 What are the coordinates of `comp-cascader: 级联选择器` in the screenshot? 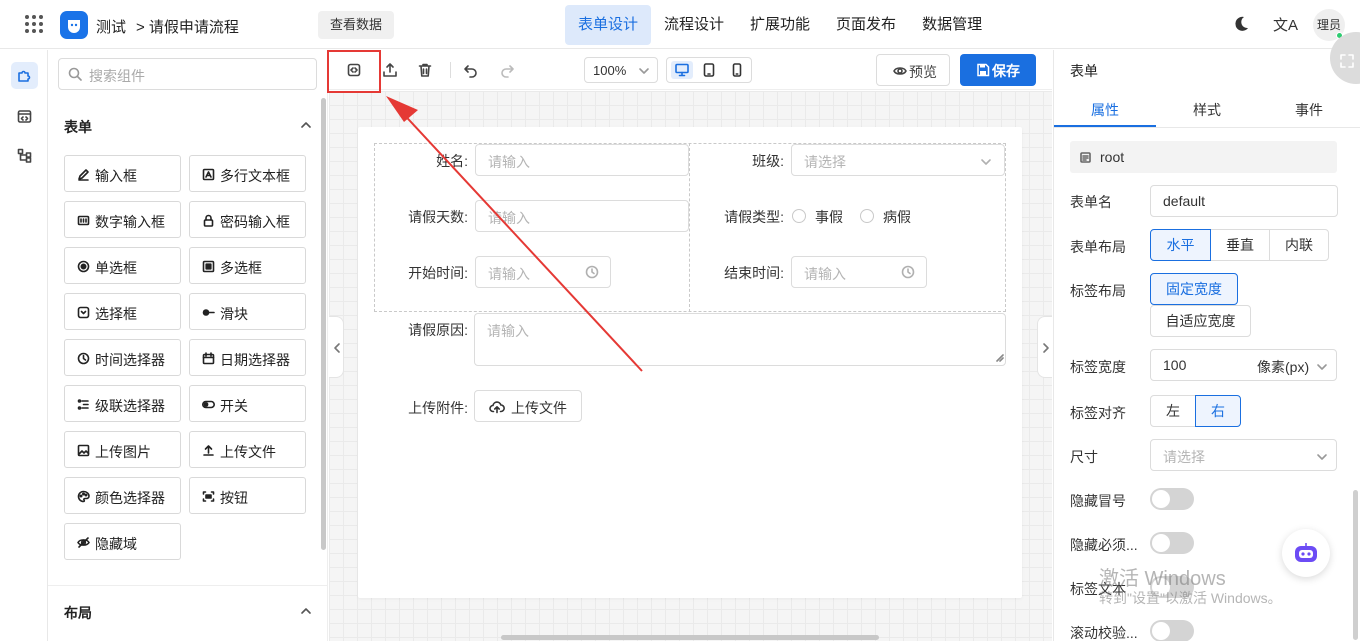 It's located at (122, 403).